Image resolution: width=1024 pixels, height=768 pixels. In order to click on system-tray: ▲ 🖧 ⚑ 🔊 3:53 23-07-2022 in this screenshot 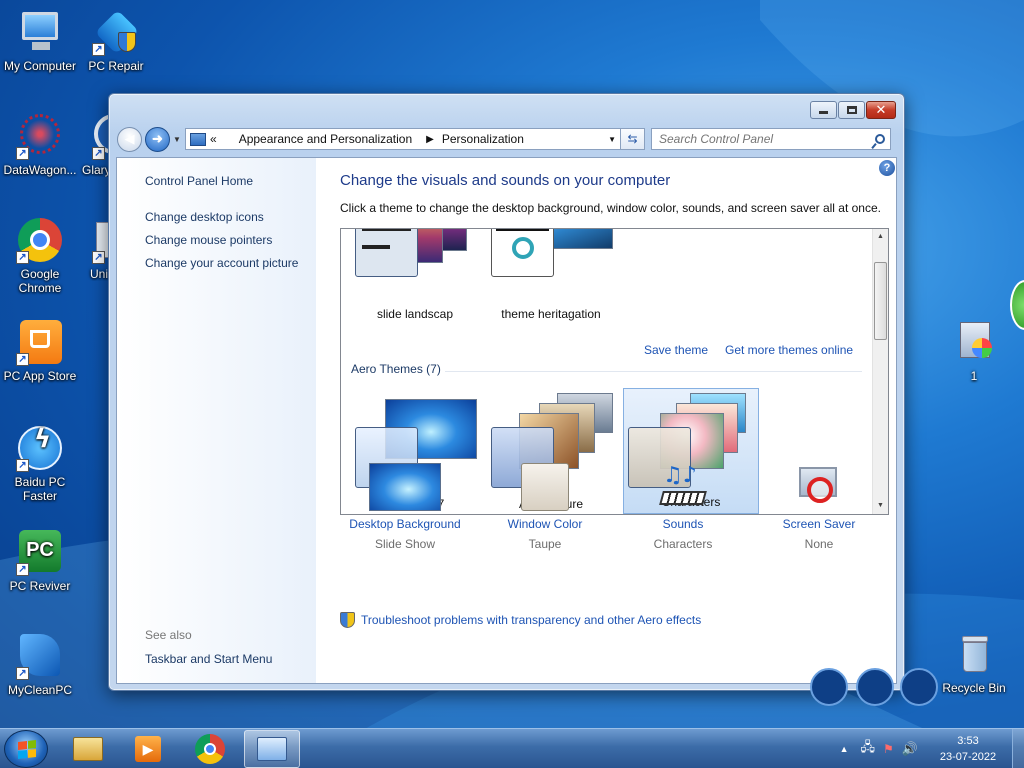, I will do `click(932, 748)`.